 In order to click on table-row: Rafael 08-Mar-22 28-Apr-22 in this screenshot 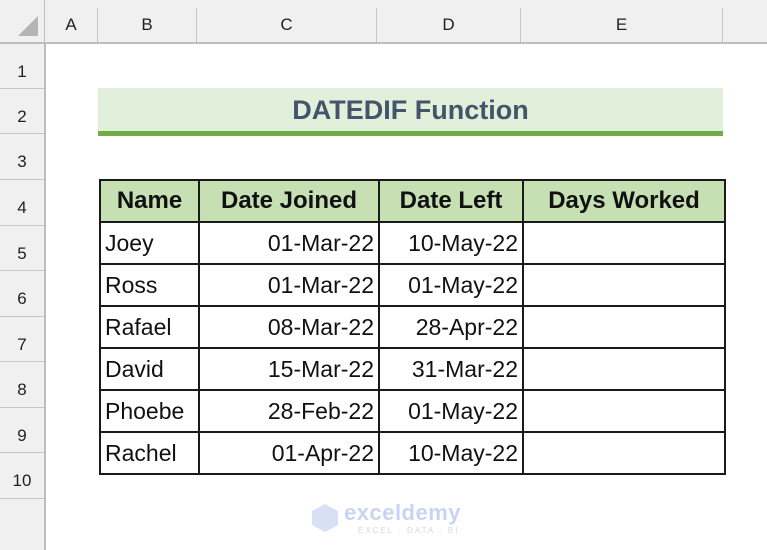, I will do `click(412, 327)`.